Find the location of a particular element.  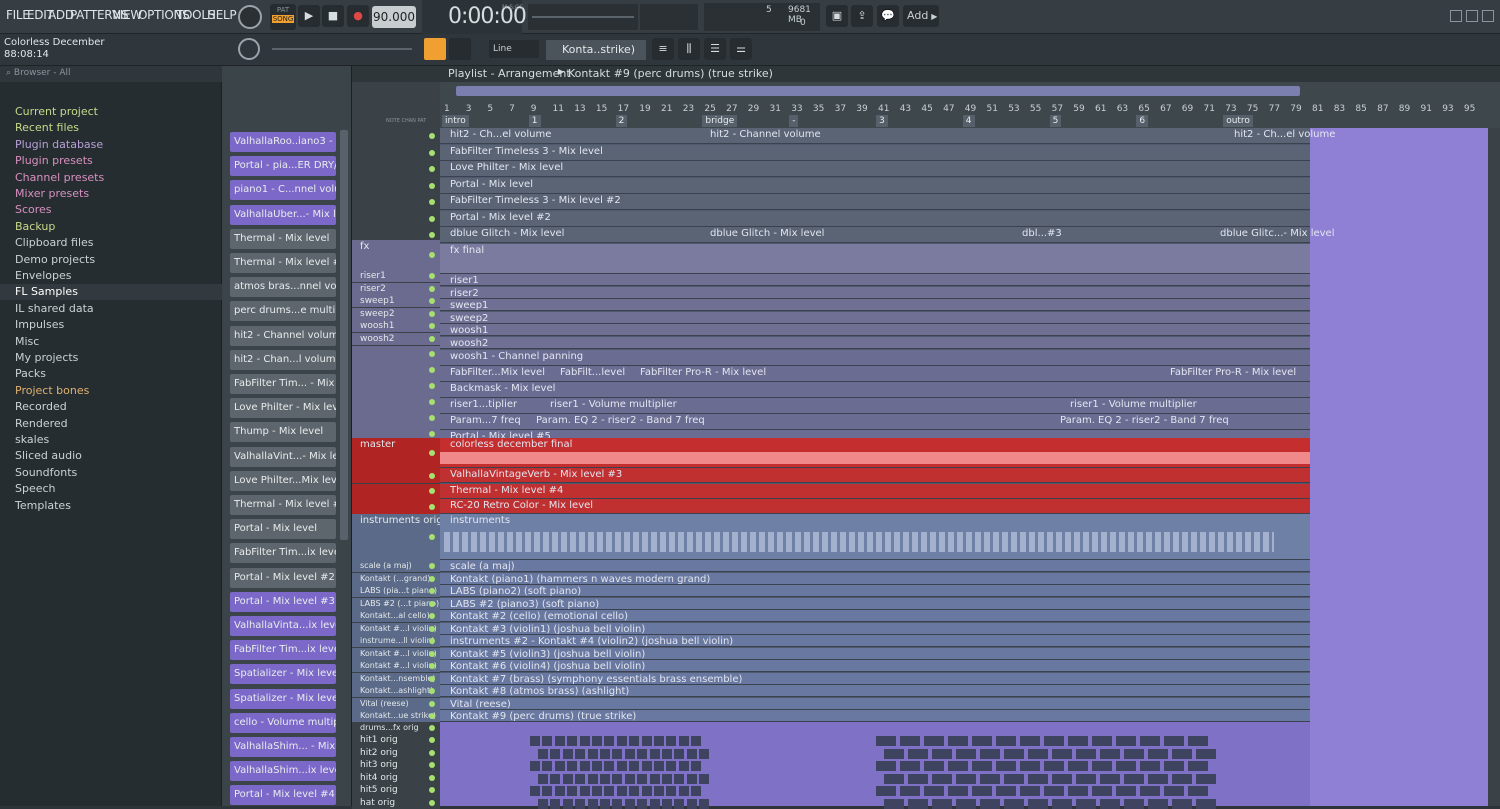

channel-selector: Konta..strike) is located at coordinates (596, 50).